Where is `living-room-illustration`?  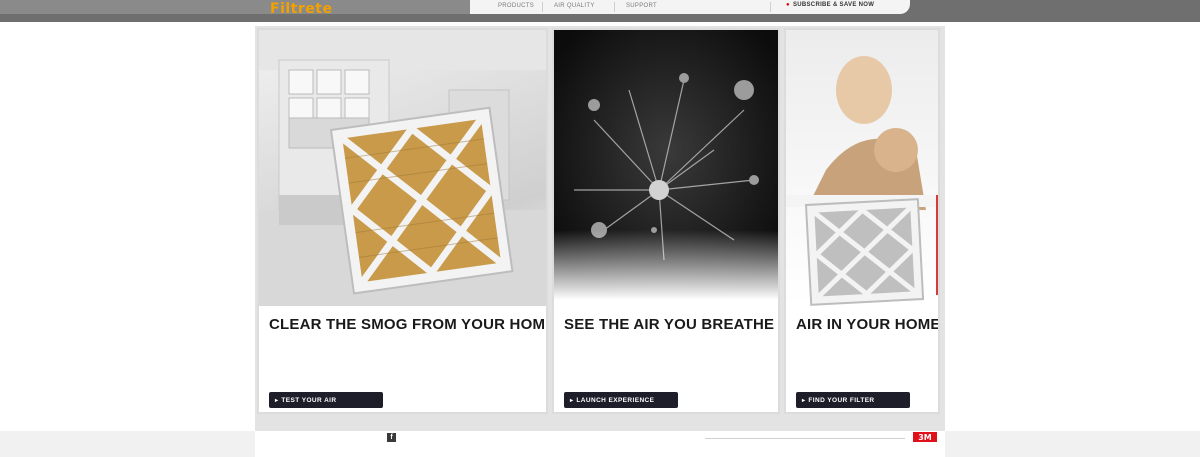
living-room-illustration is located at coordinates (402, 168).